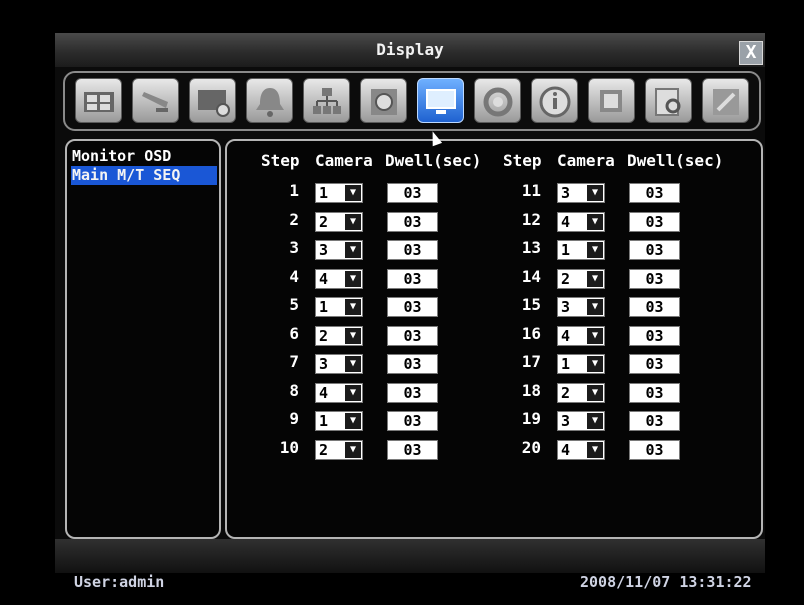 This screenshot has height=605, width=804. Describe the element at coordinates (212, 100) in the screenshot. I see `schedule-tool-button` at that location.